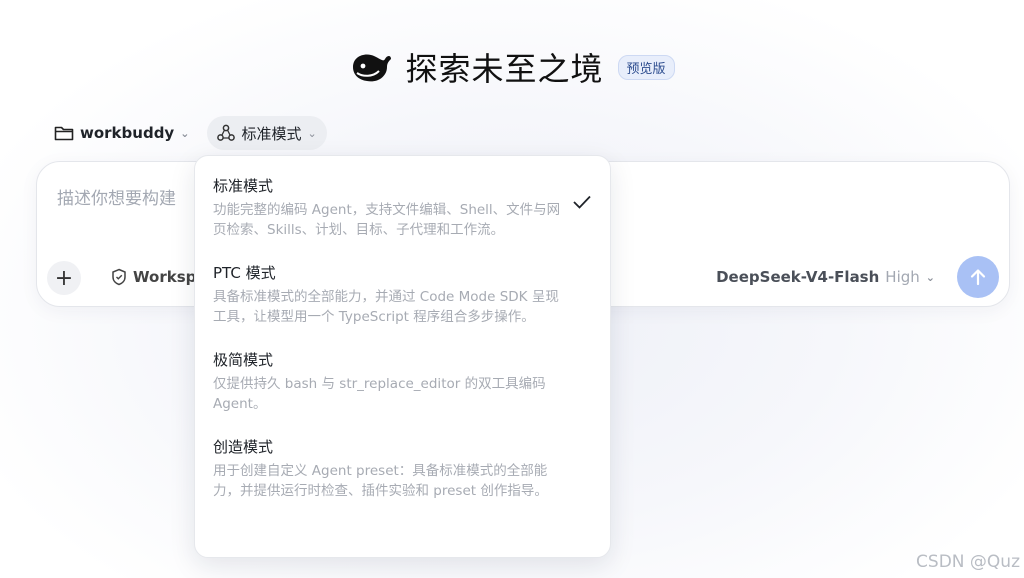 This screenshot has width=1024, height=578. I want to click on model-selector: DeepSeek-V4-Flash High ⌄, so click(825, 277).